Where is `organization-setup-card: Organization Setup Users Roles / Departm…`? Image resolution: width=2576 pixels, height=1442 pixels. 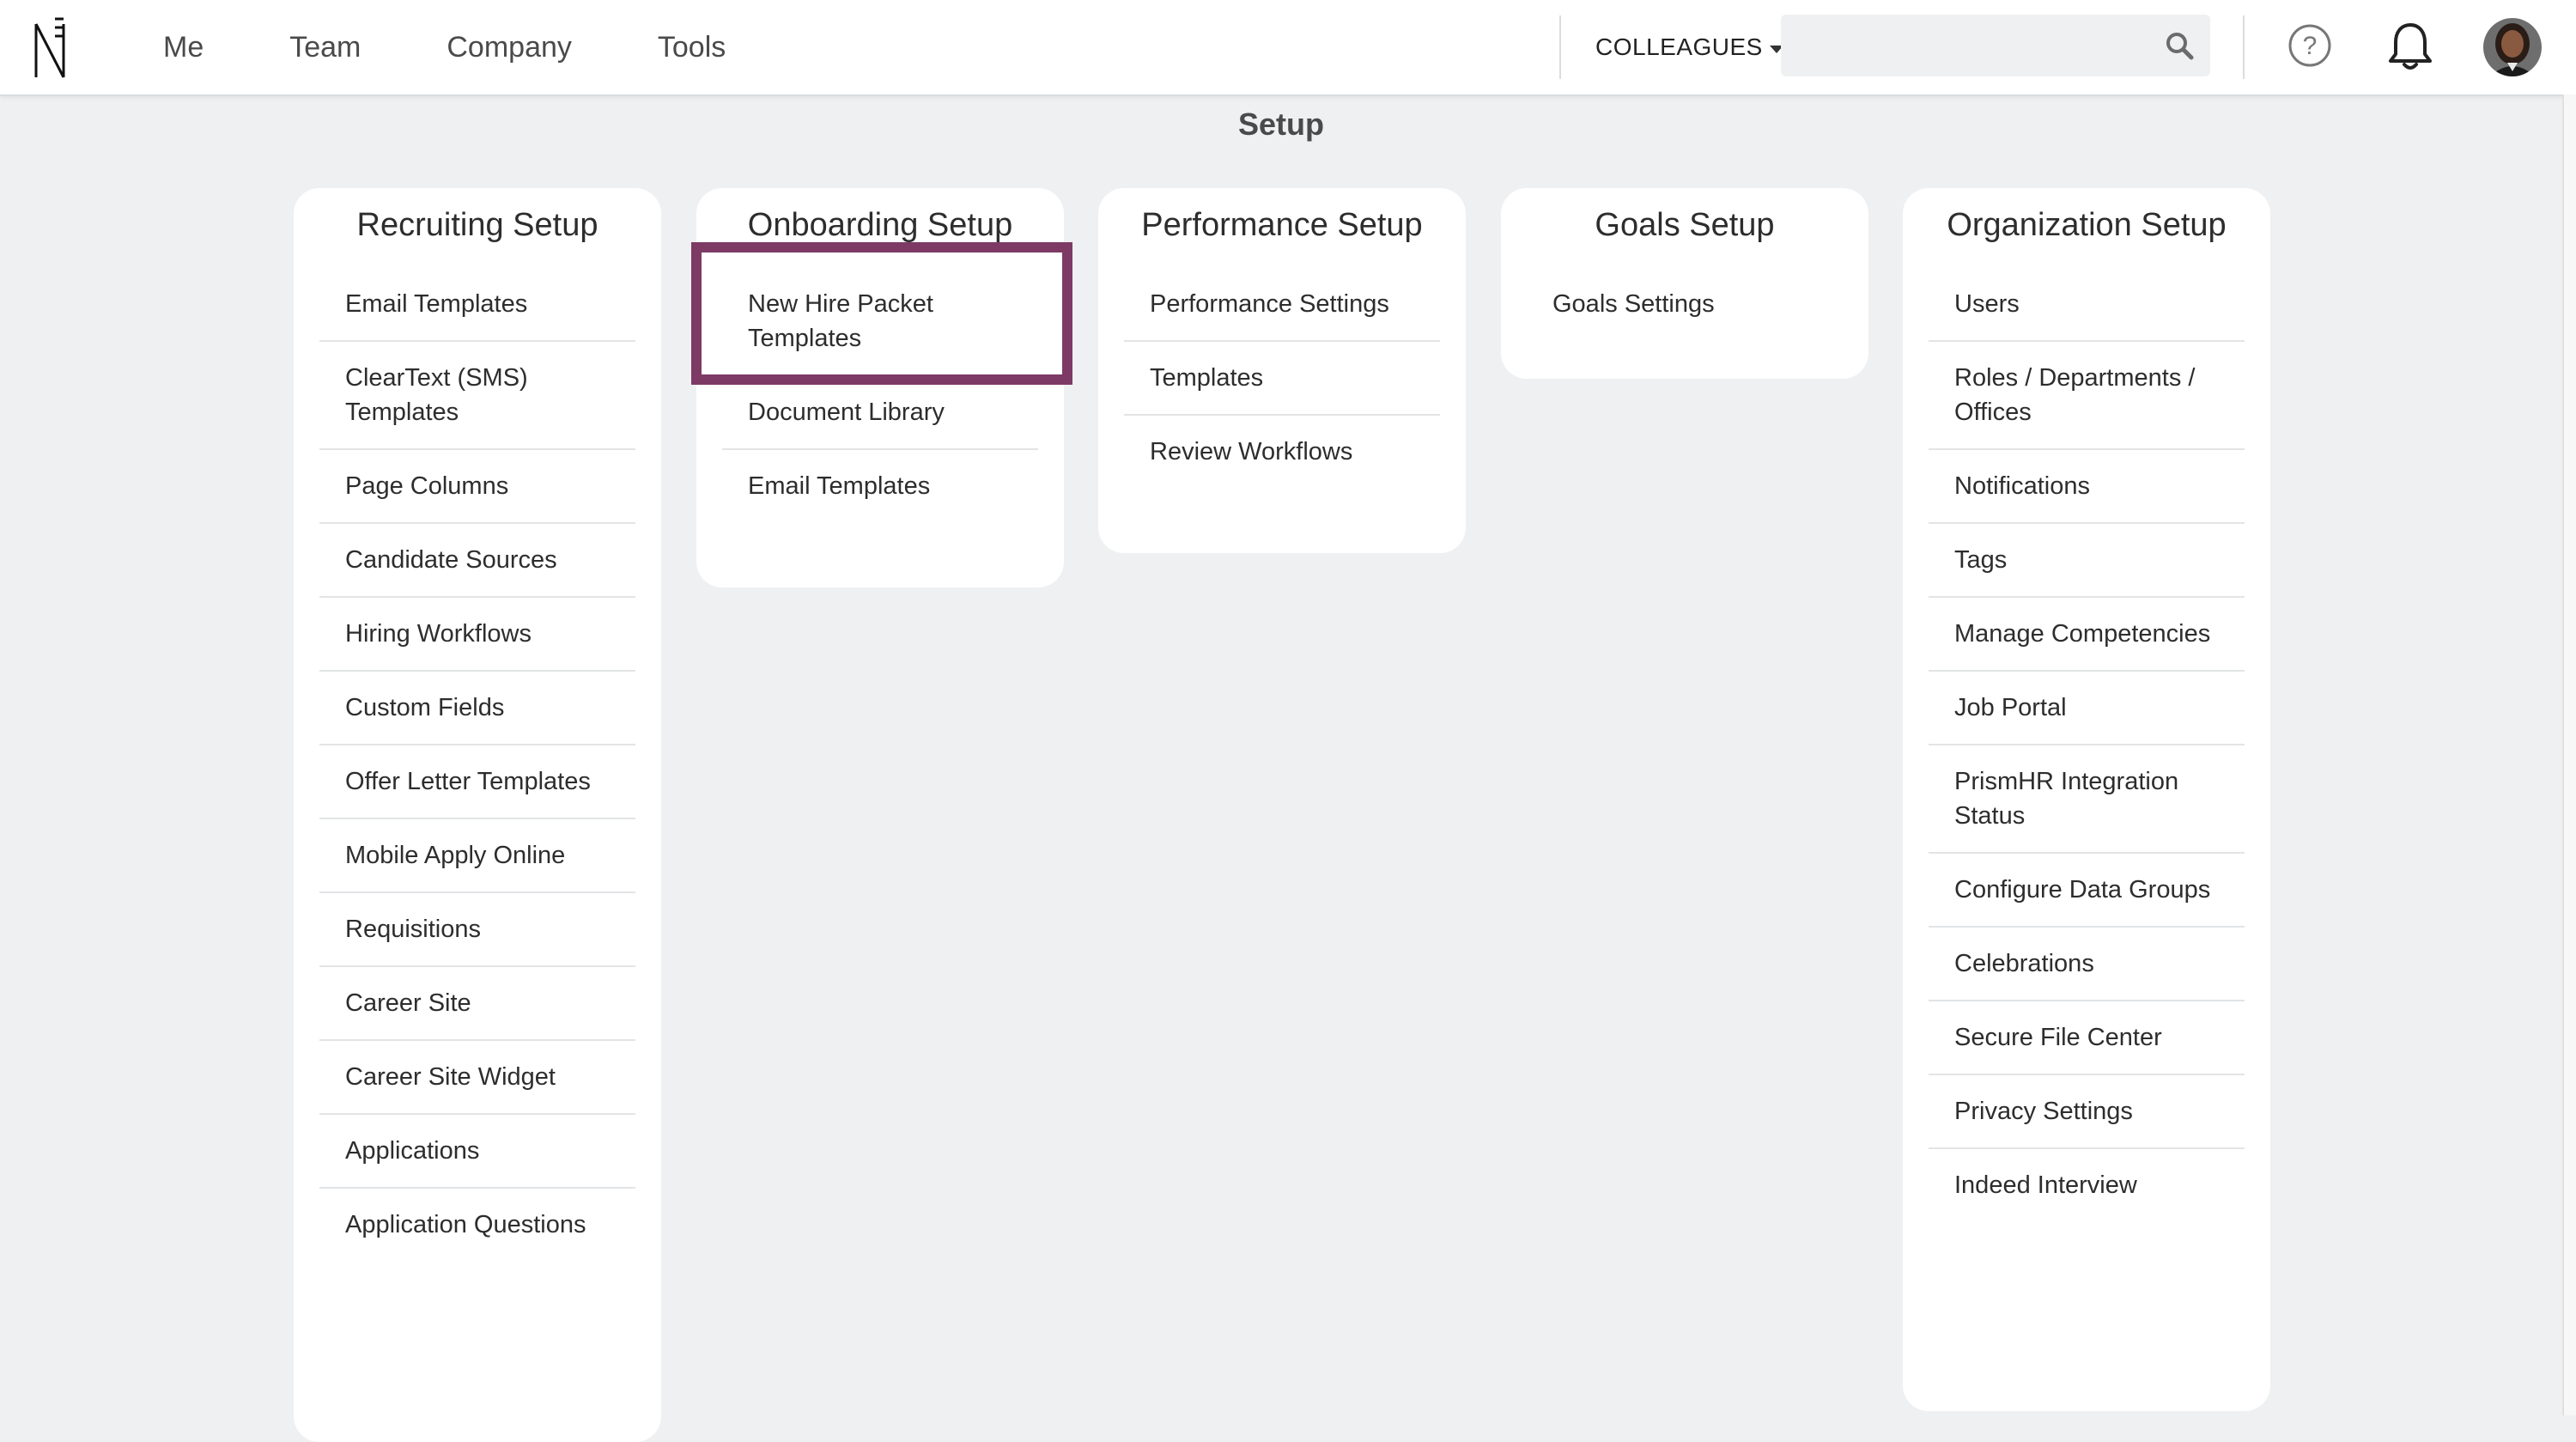 organization-setup-card: Organization Setup Users Roles / Departm… is located at coordinates (2086, 799).